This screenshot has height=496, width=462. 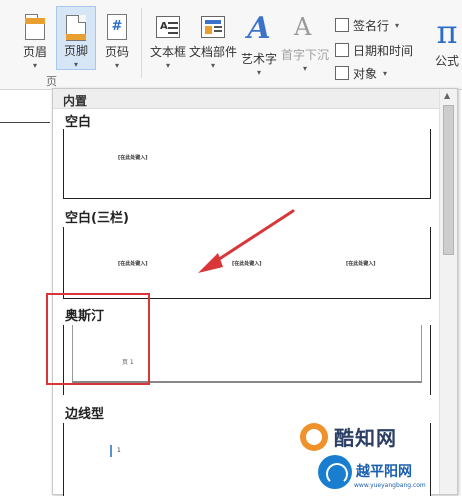 What do you see at coordinates (247, 164) in the screenshot?
I see `gallery-item-blank: [在此处键入]` at bounding box center [247, 164].